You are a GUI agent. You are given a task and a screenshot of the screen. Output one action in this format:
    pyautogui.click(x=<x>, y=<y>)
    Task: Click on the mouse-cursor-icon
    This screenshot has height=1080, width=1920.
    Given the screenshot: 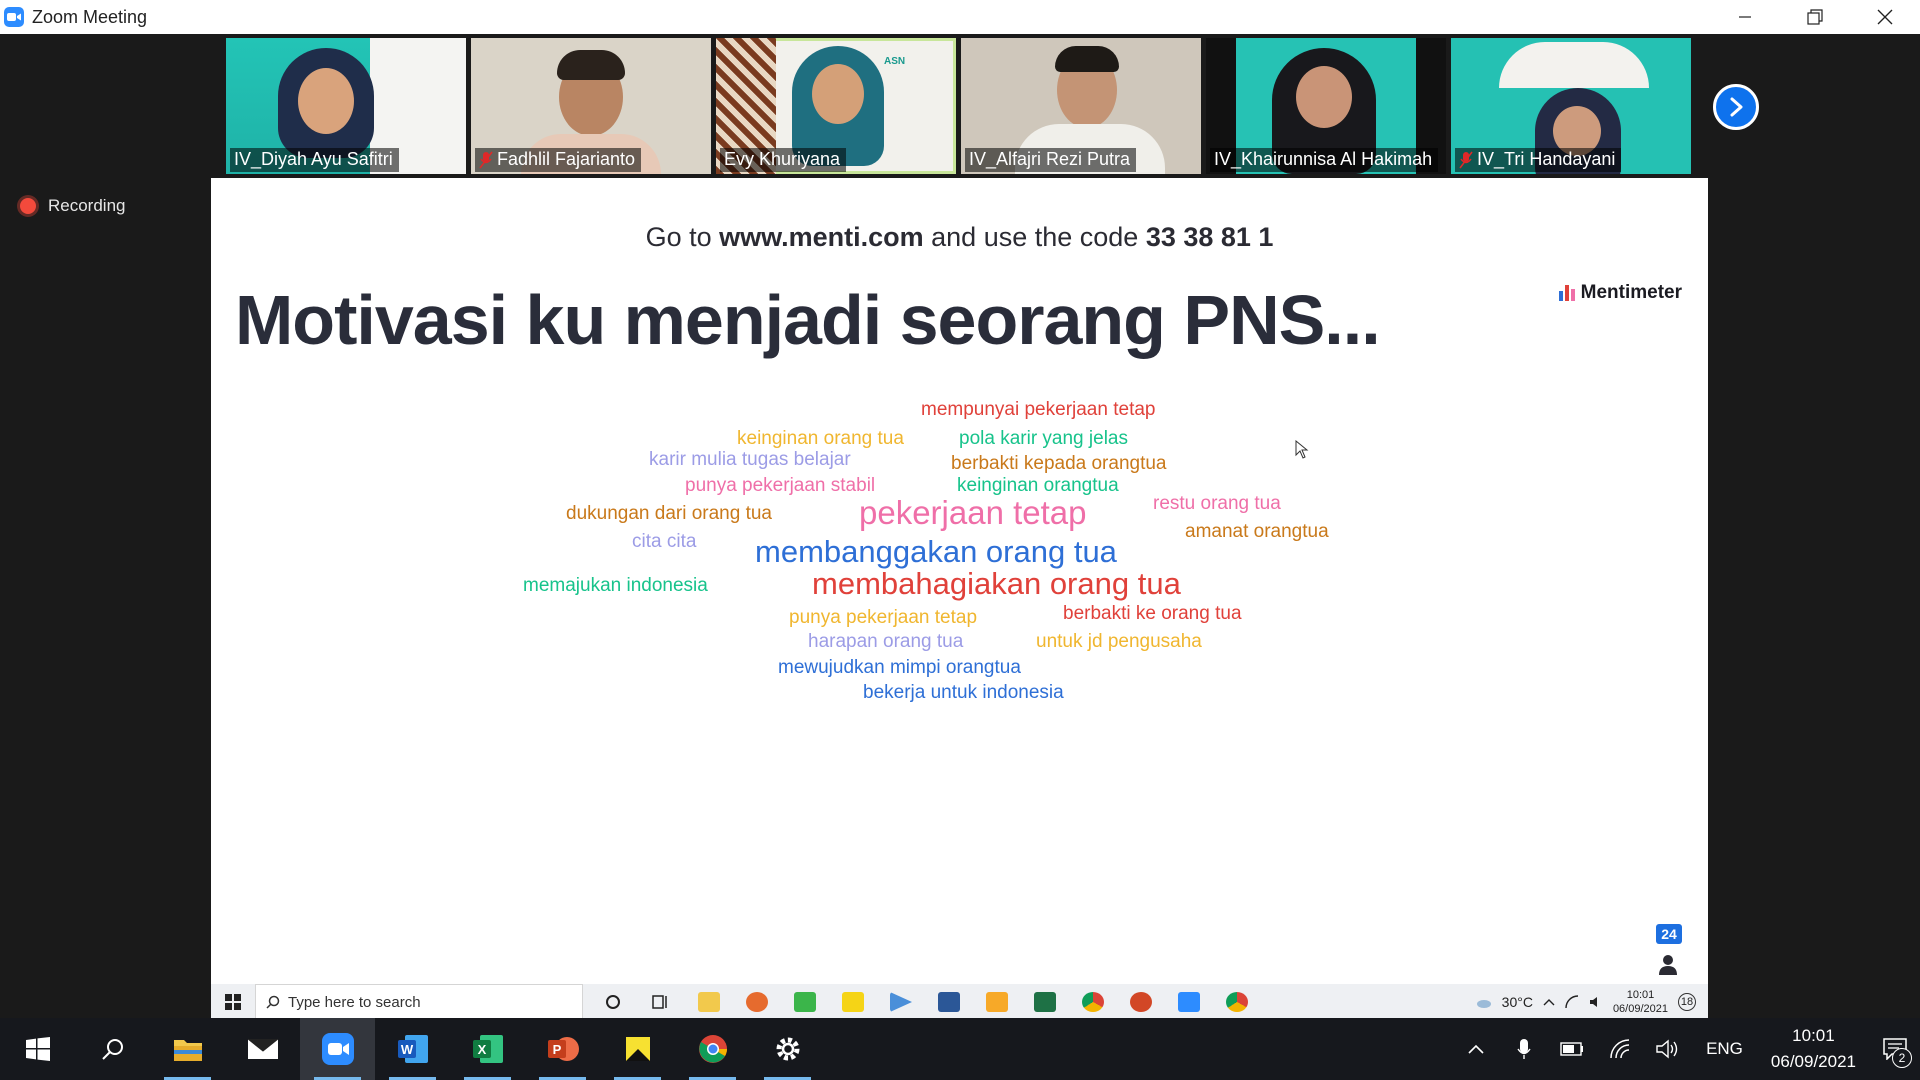 What is the action you would take?
    pyautogui.click(x=1302, y=449)
    